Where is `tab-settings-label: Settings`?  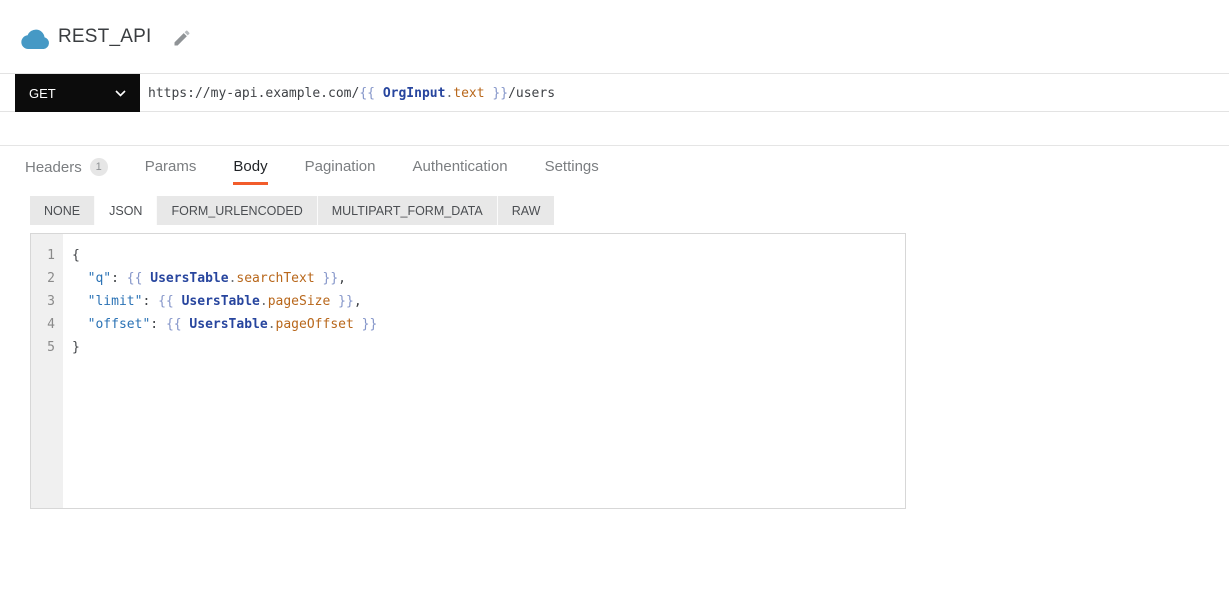 tab-settings-label: Settings is located at coordinates (571, 166).